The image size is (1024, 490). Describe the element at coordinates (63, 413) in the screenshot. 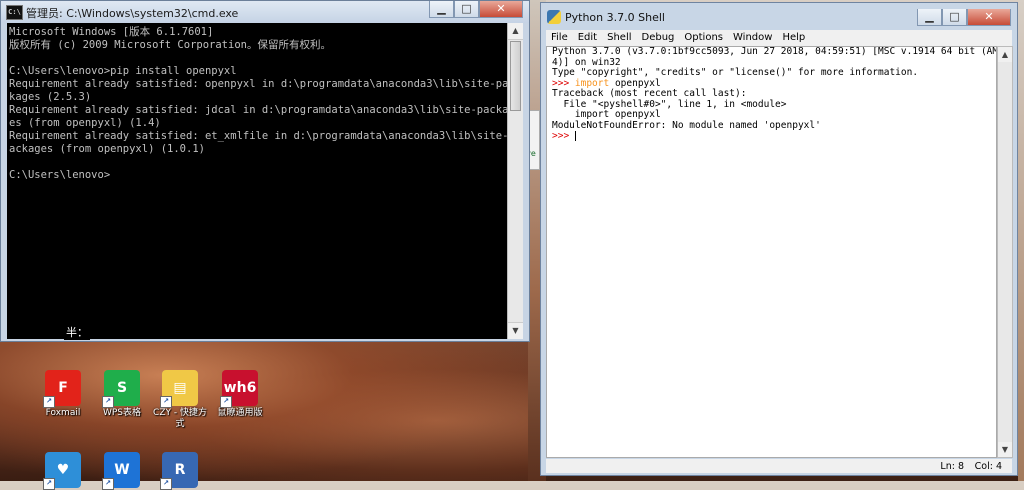

I see `desktop-icon-label: Foxmail` at that location.